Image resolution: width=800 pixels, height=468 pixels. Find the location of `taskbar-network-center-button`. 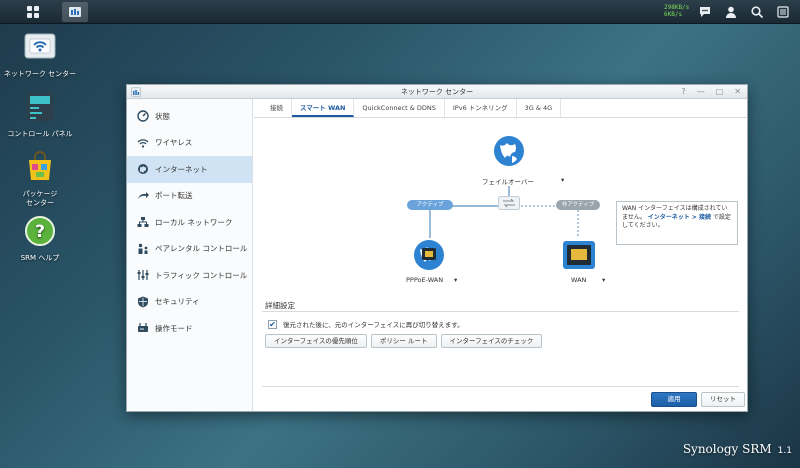

taskbar-network-center-button is located at coordinates (75, 12).